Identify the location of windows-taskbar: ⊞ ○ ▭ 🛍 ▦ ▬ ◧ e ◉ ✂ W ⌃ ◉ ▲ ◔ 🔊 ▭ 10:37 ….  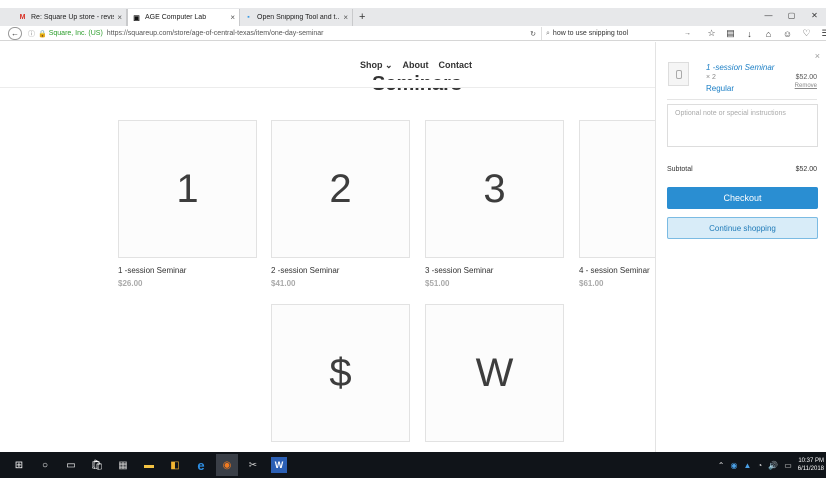
(413, 465).